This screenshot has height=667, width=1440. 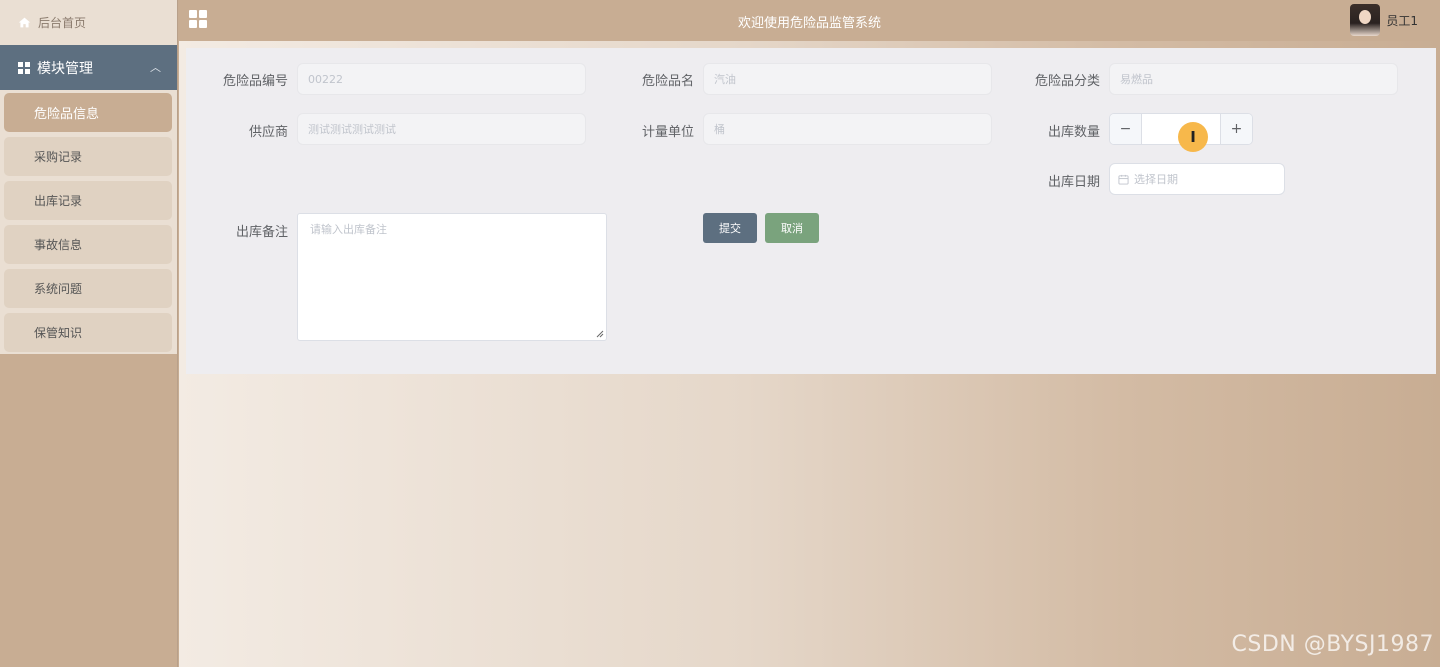 What do you see at coordinates (667, 81) in the screenshot?
I see `name-label: 危险品名` at bounding box center [667, 81].